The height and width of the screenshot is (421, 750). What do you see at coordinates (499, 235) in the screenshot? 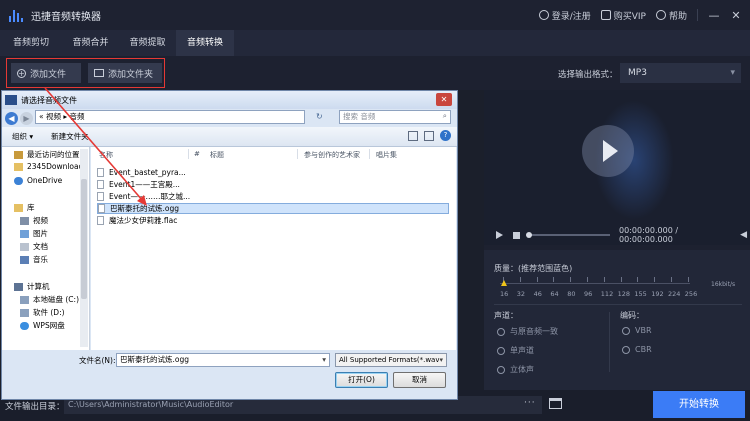
I see `play-icon` at bounding box center [499, 235].